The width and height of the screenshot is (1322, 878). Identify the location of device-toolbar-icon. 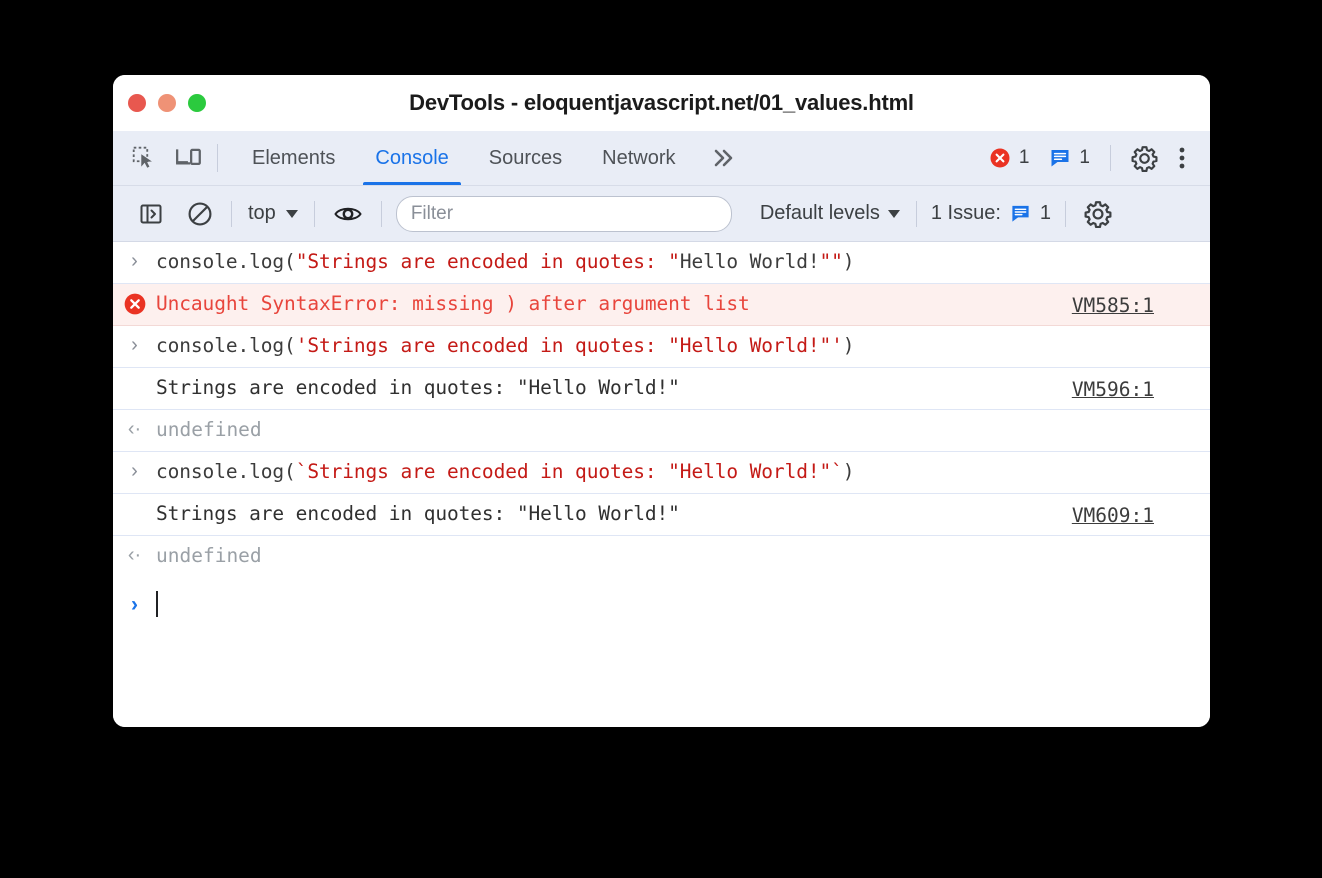
(189, 158).